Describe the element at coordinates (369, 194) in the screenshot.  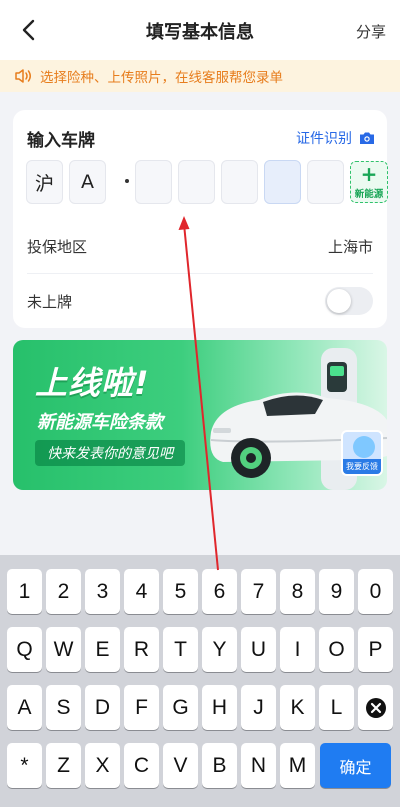
I see `new-energy-label: 新能源` at that location.